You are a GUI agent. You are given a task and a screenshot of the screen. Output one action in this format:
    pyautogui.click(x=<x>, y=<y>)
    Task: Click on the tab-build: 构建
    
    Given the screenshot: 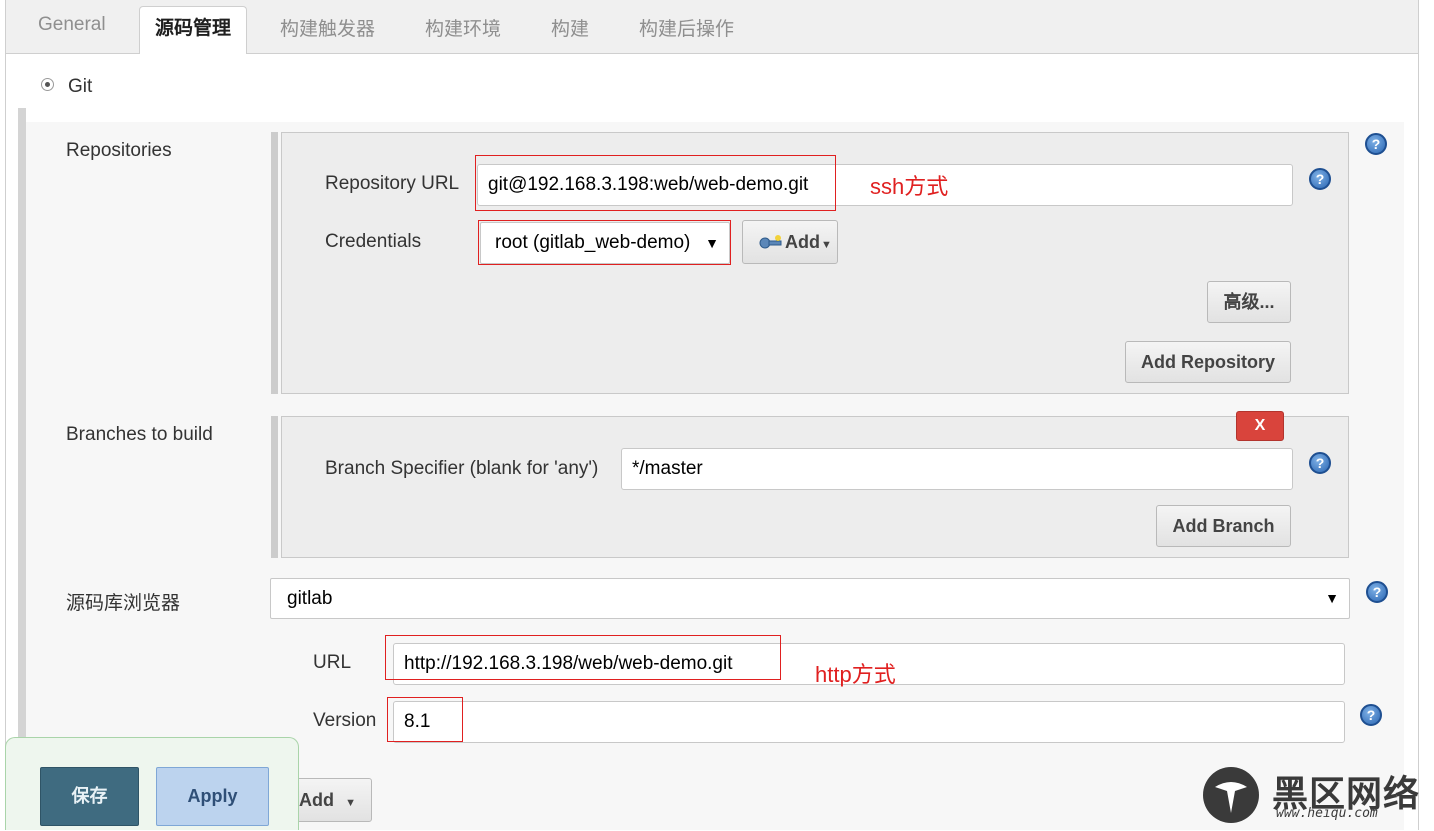 What is the action you would take?
    pyautogui.click(x=570, y=27)
    